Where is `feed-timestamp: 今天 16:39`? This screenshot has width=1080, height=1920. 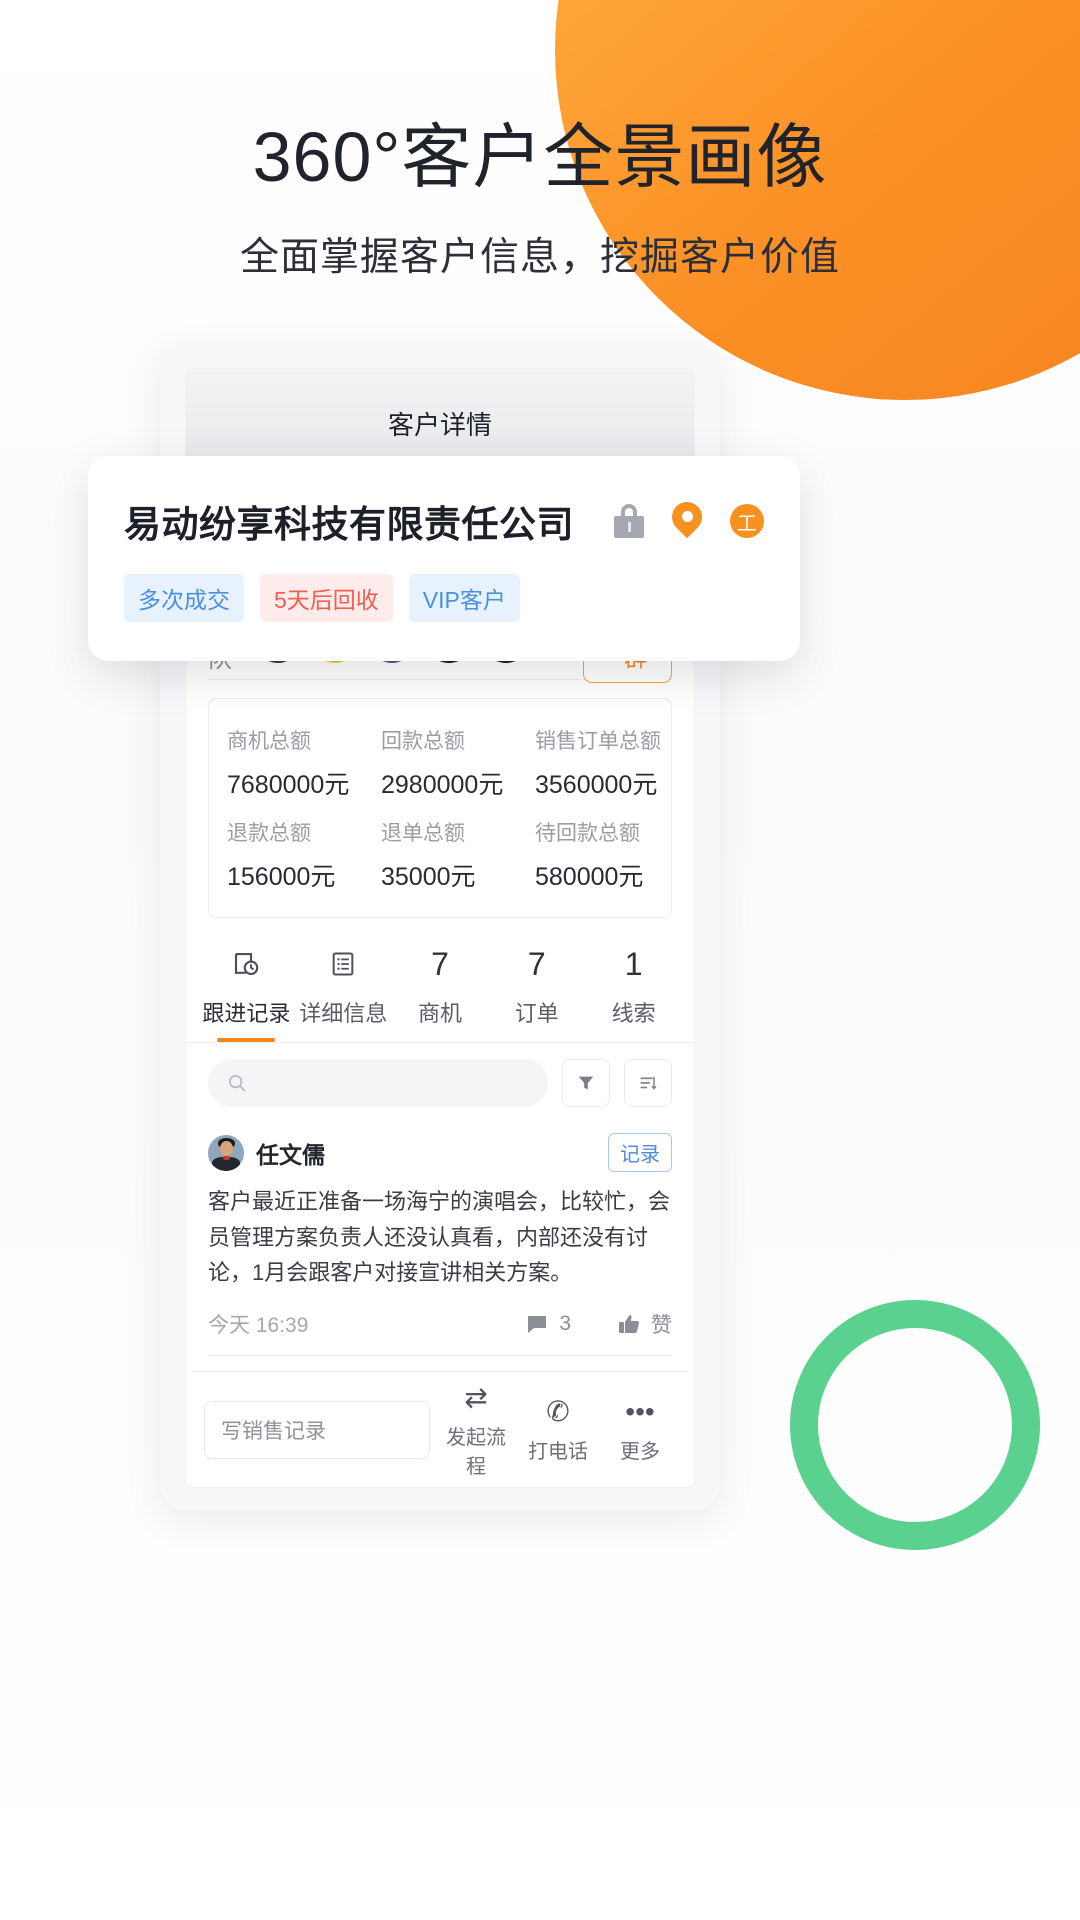 feed-timestamp: 今天 16:39 is located at coordinates (258, 1325).